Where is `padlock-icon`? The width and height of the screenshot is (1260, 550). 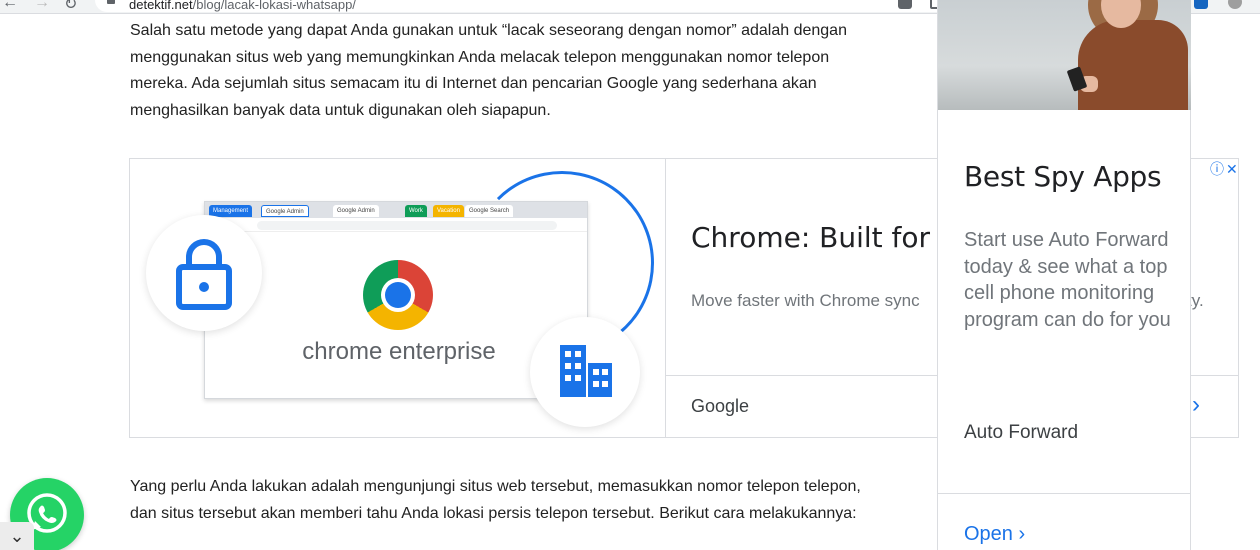 padlock-icon is located at coordinates (204, 274).